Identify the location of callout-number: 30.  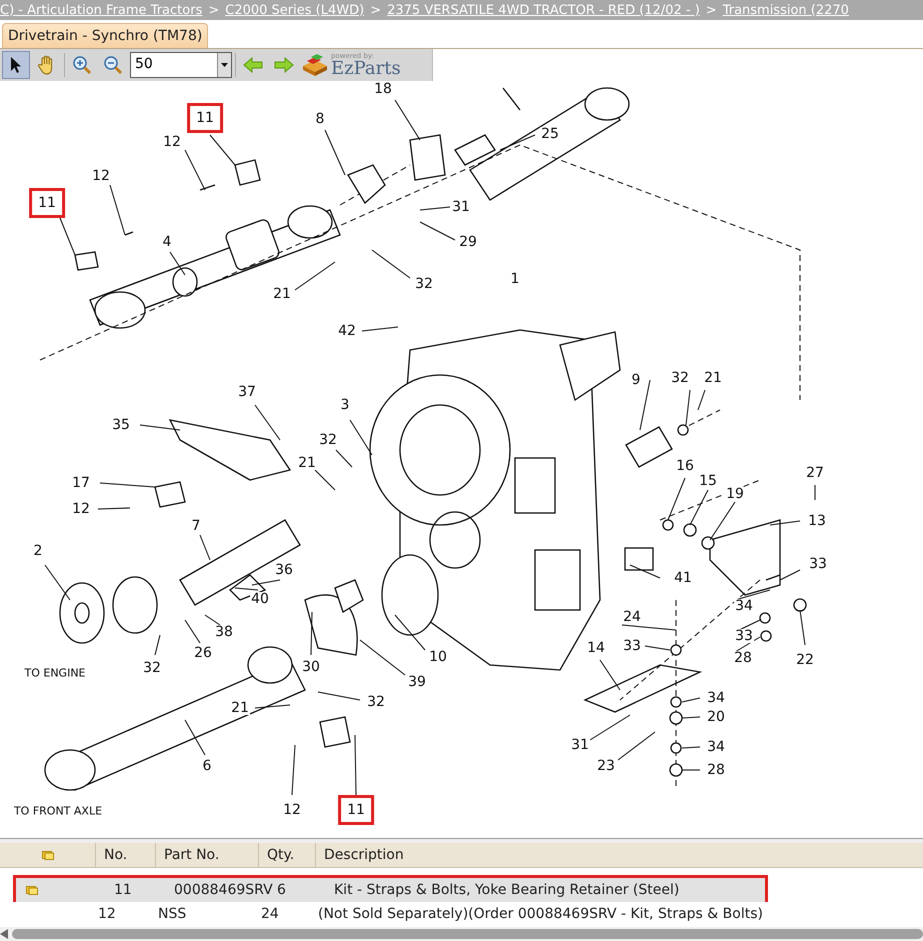
(311, 667).